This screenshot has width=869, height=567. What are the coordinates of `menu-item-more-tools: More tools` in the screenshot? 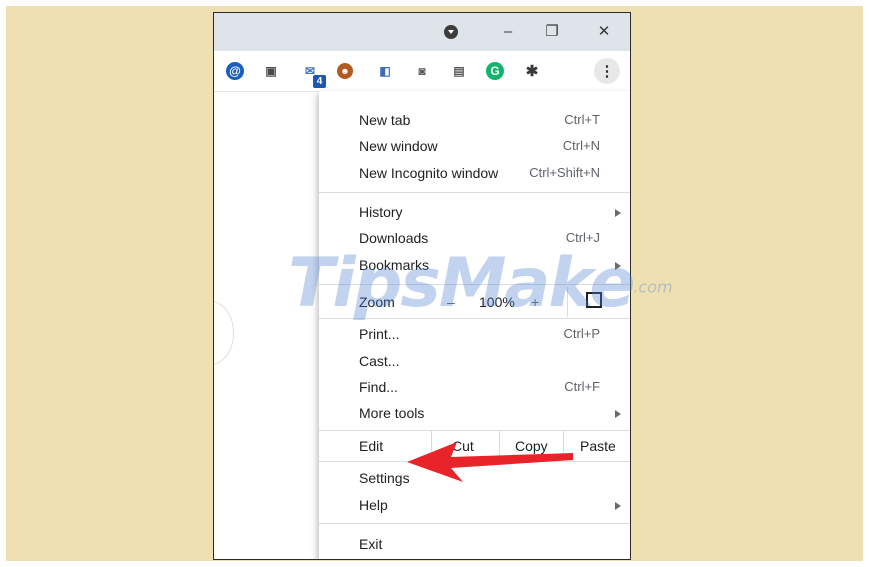 It's located at (474, 414).